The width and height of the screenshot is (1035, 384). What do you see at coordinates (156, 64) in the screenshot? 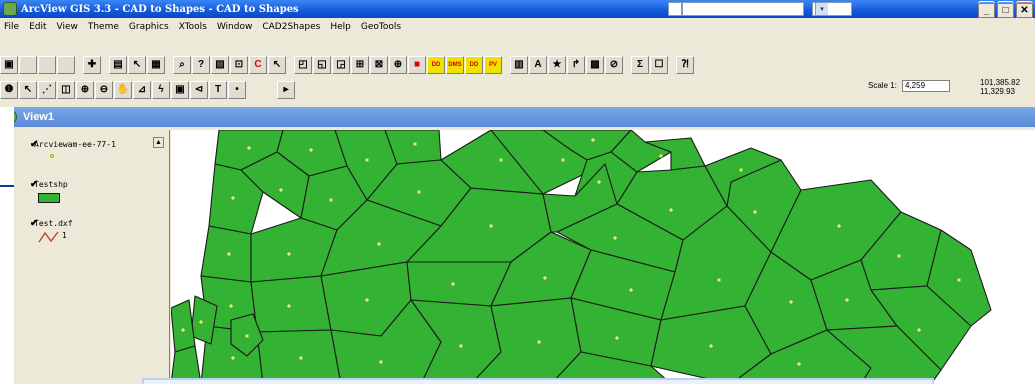
I see `open-table-button: ▦` at bounding box center [156, 64].